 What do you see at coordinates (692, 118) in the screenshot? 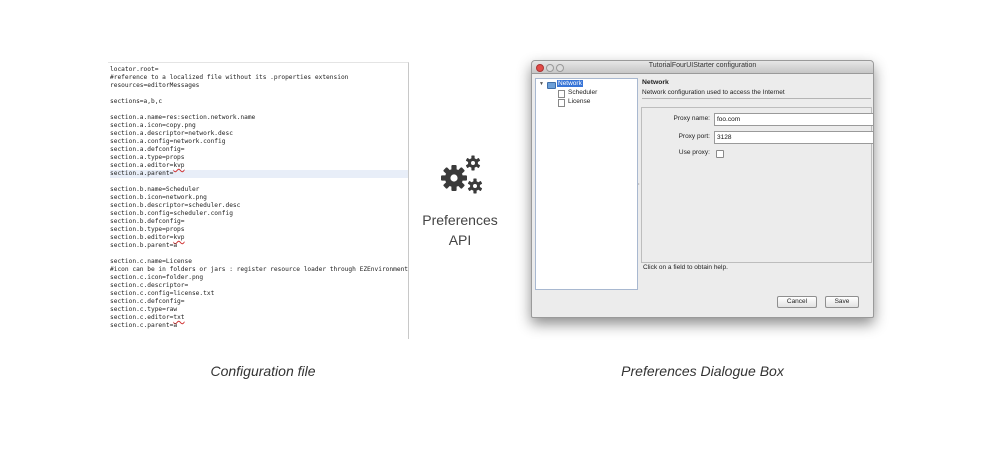
I see `proxy-name-label: Proxy name:` at bounding box center [692, 118].